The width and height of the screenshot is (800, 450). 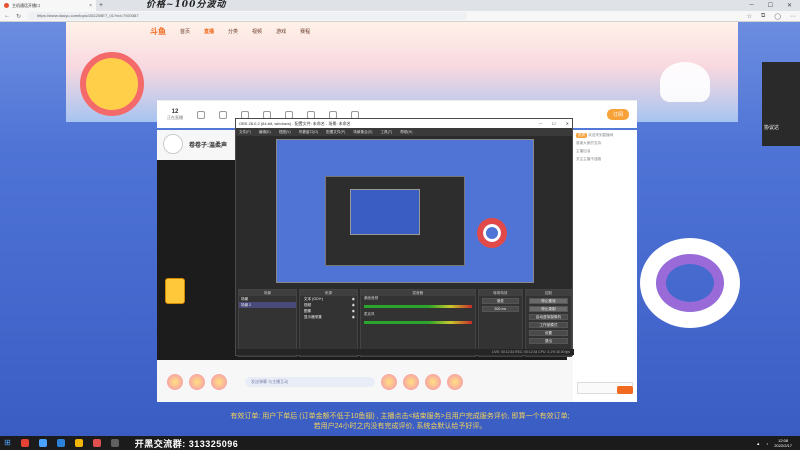 I want to click on nav-home: 首页, so click(x=185, y=31).